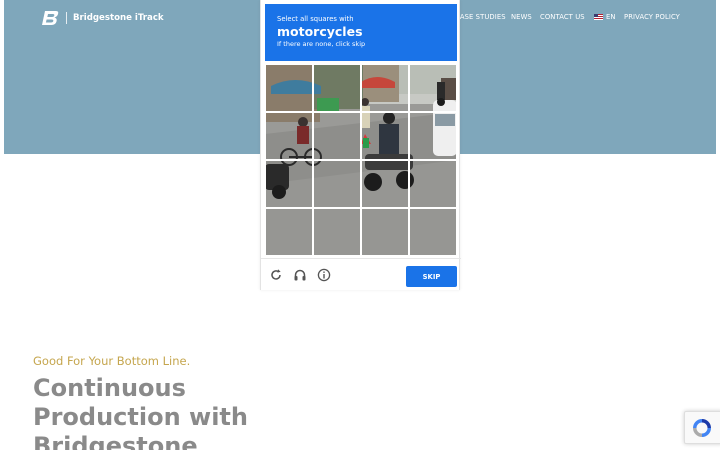  I want to click on language-label: EN, so click(611, 17).